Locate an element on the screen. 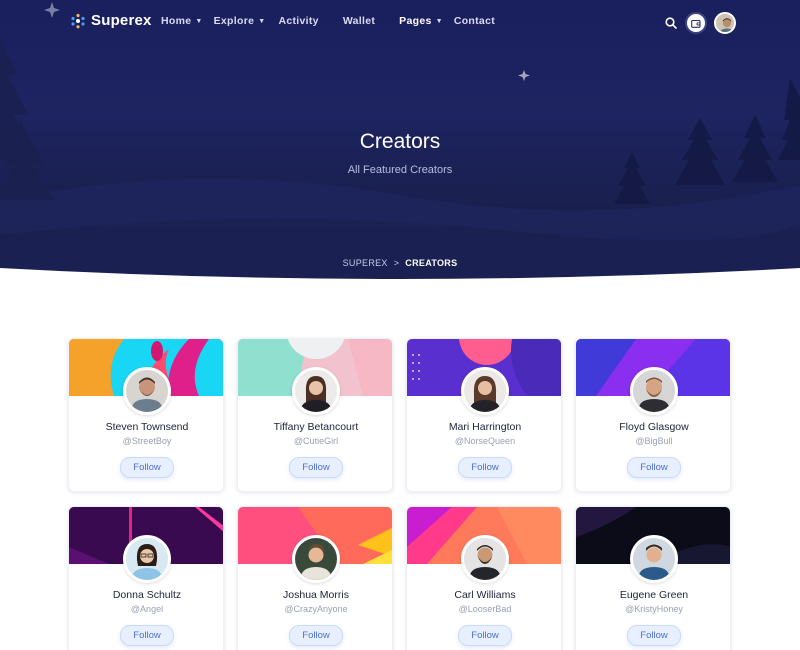 The height and width of the screenshot is (650, 800). creator-card: Carl Williams @LooserBad Follow is located at coordinates (484, 578).